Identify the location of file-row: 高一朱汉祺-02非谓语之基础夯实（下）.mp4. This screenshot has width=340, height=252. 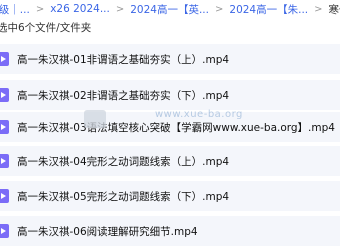
(170, 95).